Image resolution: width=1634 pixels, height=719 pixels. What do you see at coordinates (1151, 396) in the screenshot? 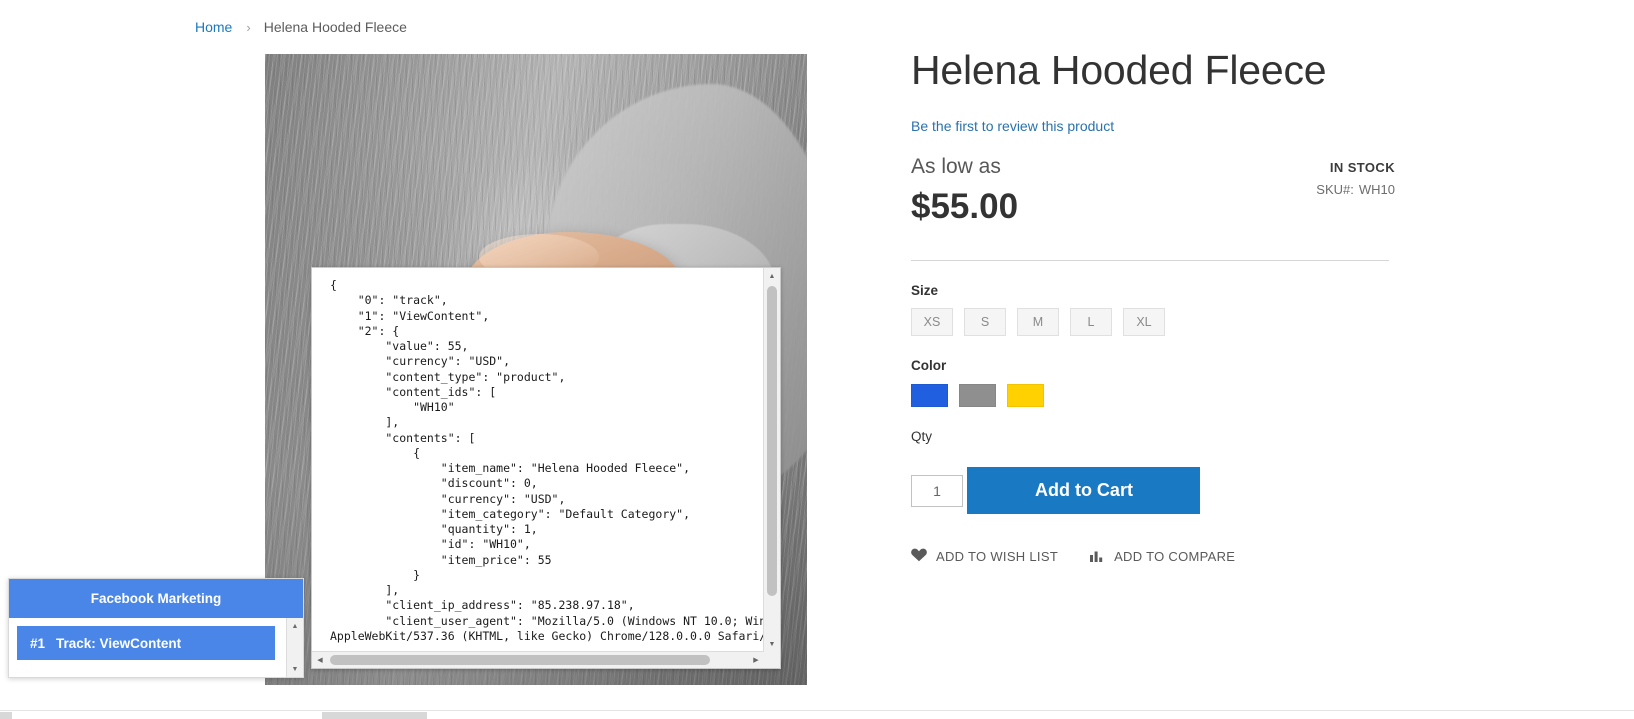
I see `color-swatch-row` at bounding box center [1151, 396].